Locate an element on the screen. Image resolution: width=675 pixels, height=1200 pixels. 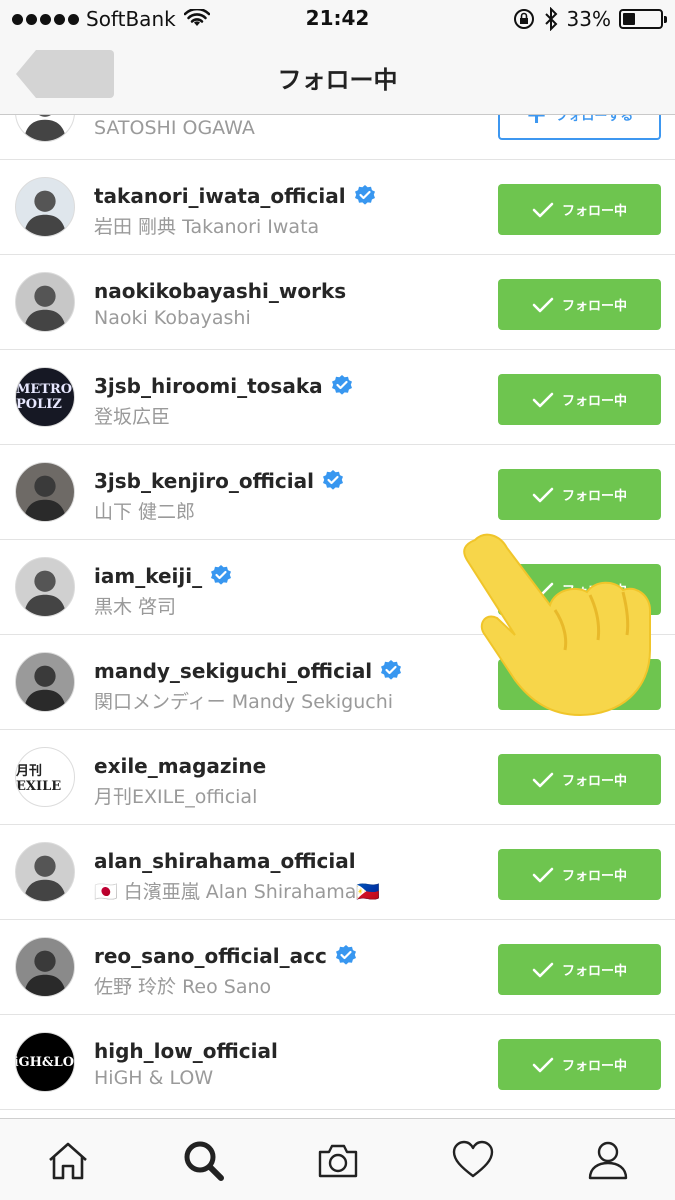
tab-activity is located at coordinates (472, 1159).